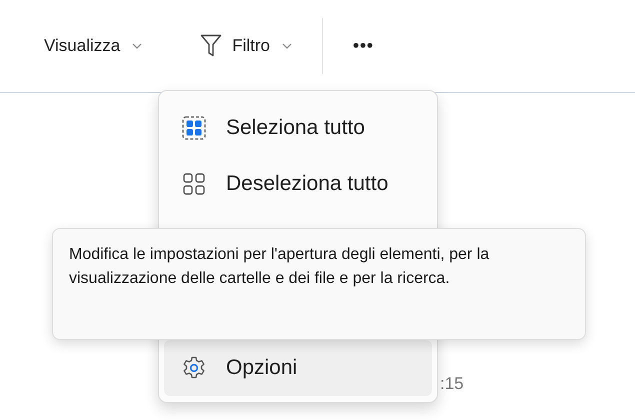  Describe the element at coordinates (298, 184) in the screenshot. I see `menu-item: Deseleziona tutto` at that location.